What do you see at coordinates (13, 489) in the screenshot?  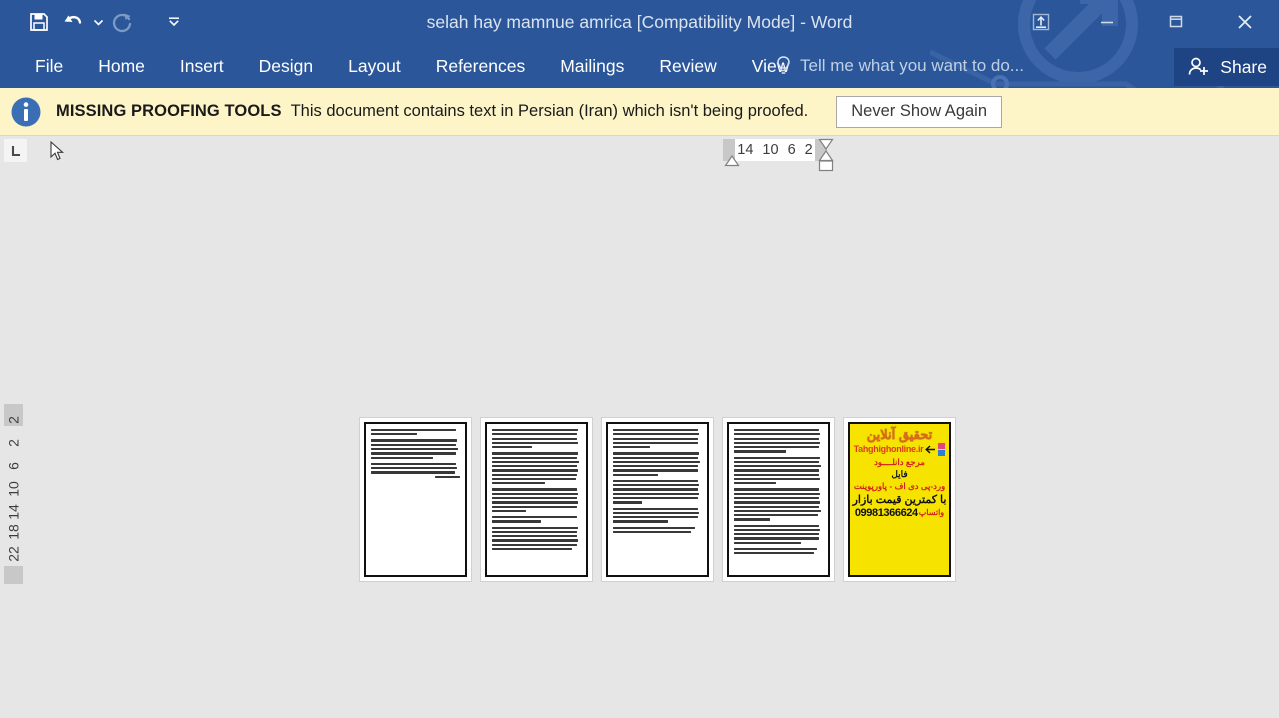 I see `vruler-tick-10: 10` at bounding box center [13, 489].